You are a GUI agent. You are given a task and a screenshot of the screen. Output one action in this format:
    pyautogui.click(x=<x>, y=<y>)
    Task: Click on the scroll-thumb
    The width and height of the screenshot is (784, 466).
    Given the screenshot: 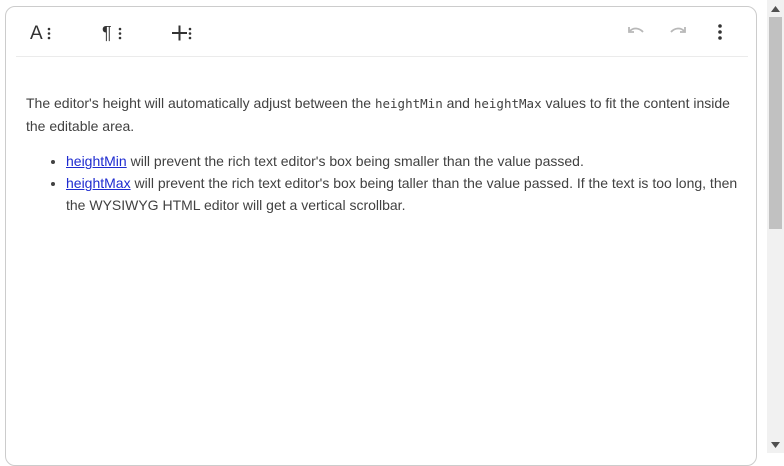 What is the action you would take?
    pyautogui.click(x=775, y=123)
    